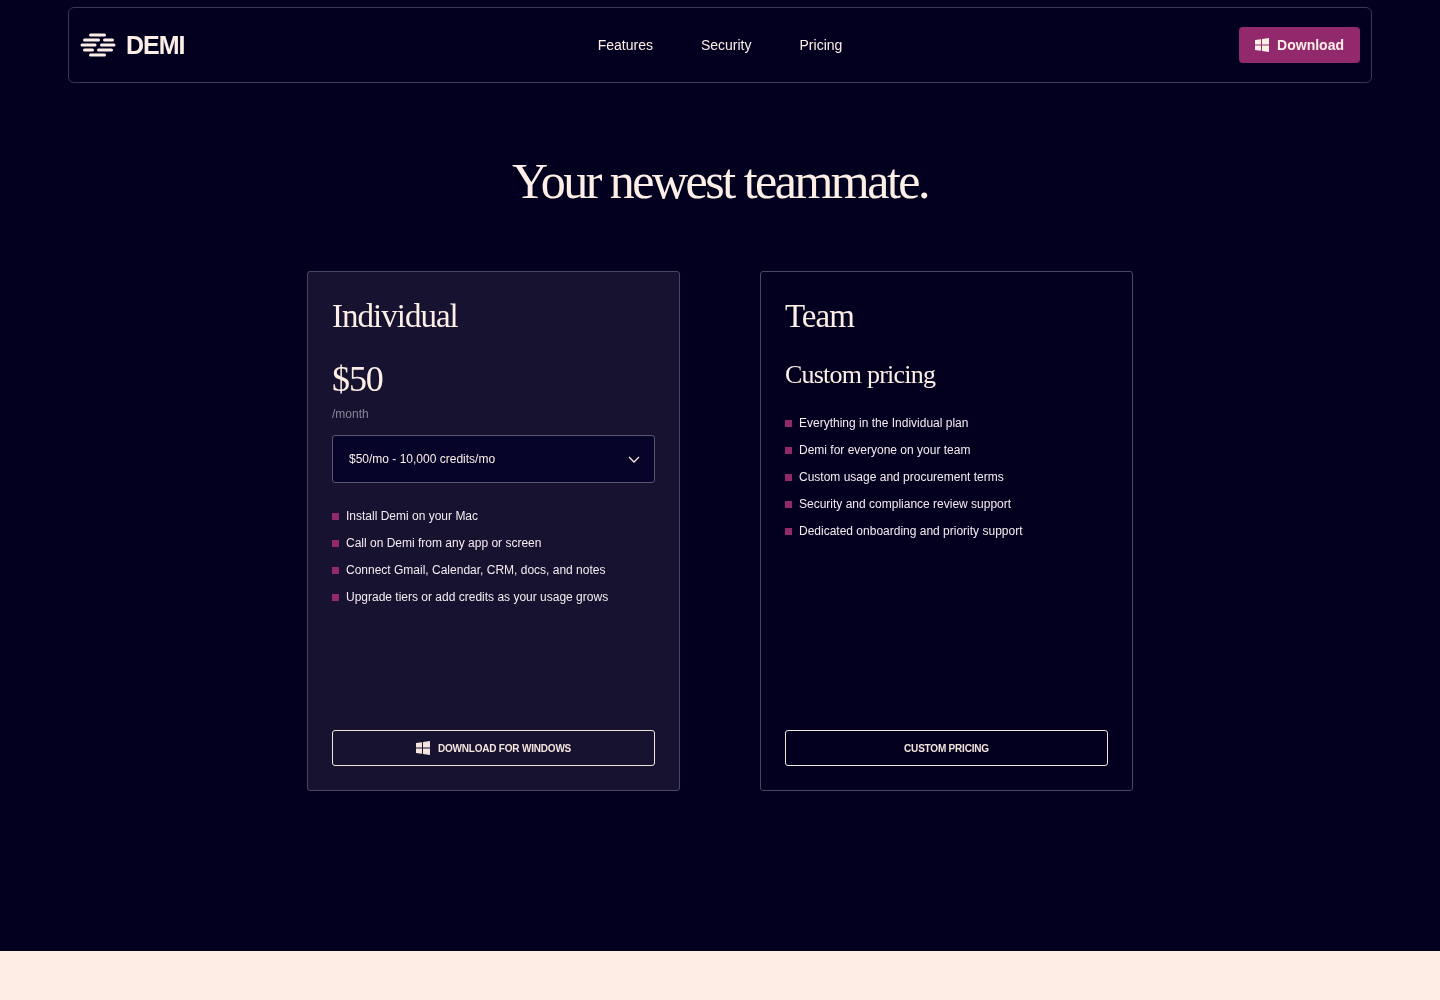 Image resolution: width=1440 pixels, height=1000 pixels. Describe the element at coordinates (821, 45) in the screenshot. I see `nav-link: Pricing` at that location.